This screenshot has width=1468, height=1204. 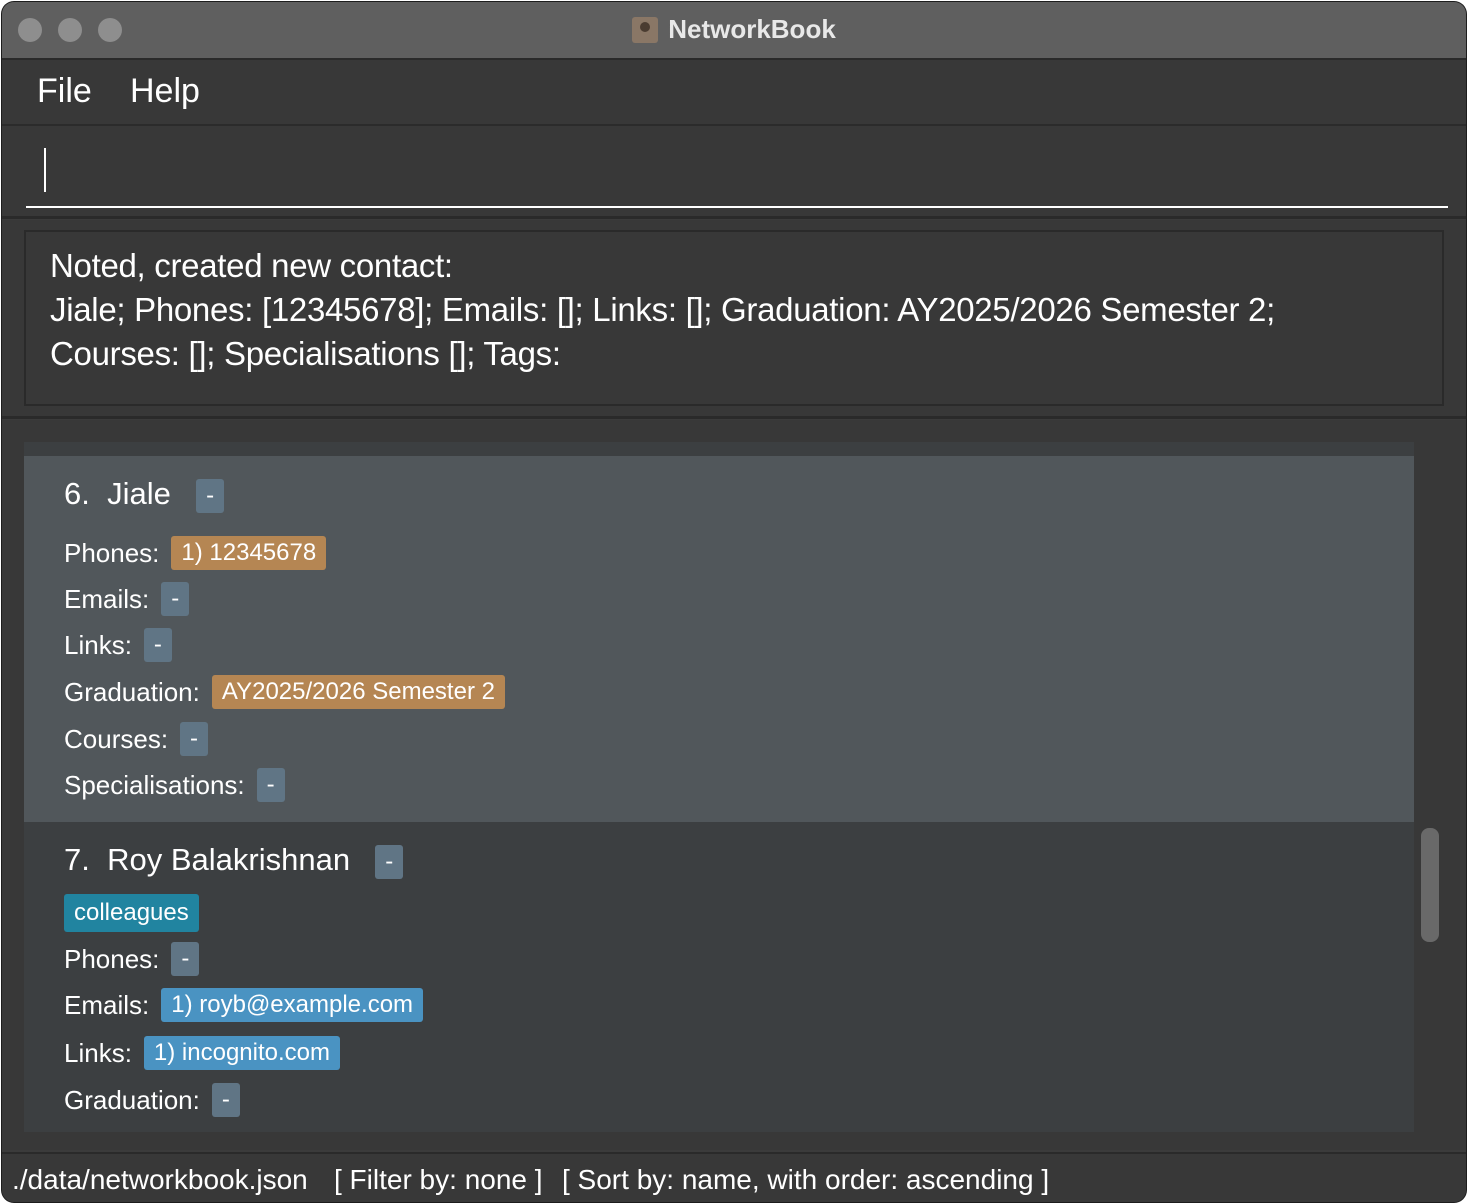 What do you see at coordinates (45, 170) in the screenshot?
I see `text-caret` at bounding box center [45, 170].